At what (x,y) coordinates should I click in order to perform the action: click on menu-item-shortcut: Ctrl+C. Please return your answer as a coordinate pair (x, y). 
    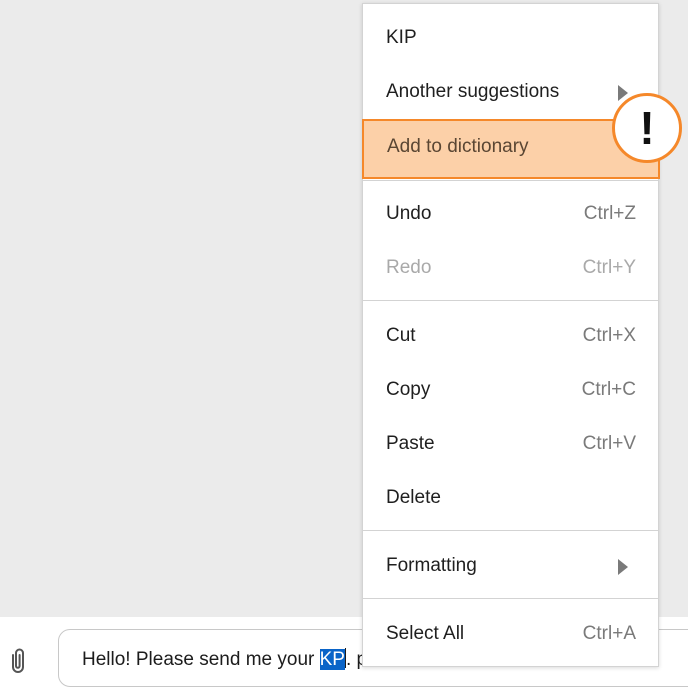
    Looking at the image, I should click on (608, 389).